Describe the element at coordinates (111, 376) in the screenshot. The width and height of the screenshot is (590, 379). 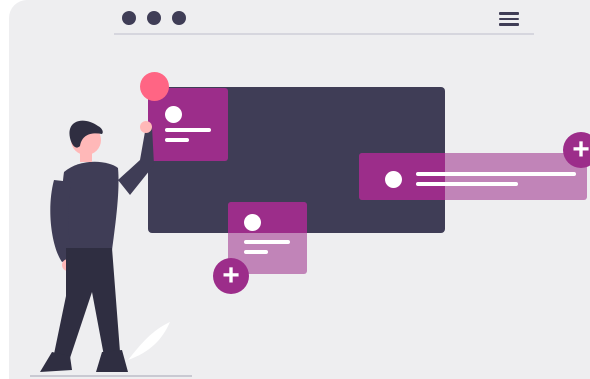
I see `ground-line` at that location.